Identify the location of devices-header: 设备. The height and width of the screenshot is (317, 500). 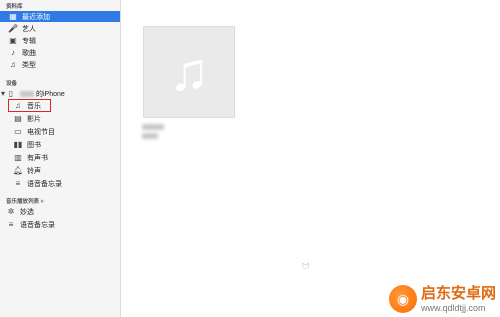
(12, 84).